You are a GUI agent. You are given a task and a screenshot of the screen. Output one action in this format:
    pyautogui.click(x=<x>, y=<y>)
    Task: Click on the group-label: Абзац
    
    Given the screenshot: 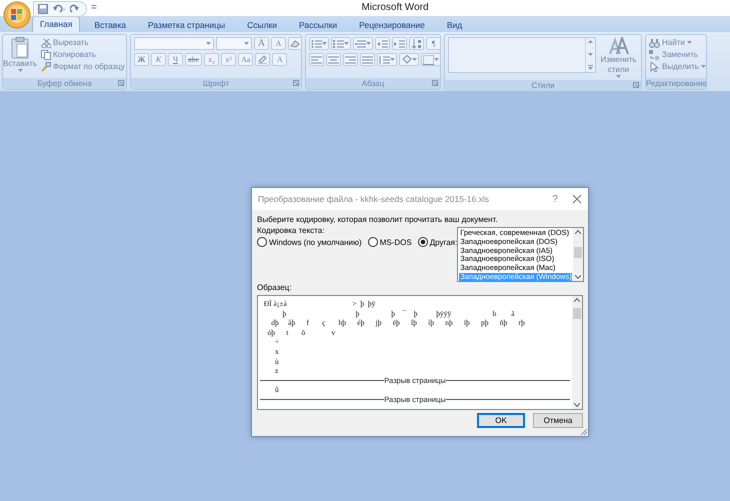 What is the action you would take?
    pyautogui.click(x=373, y=83)
    